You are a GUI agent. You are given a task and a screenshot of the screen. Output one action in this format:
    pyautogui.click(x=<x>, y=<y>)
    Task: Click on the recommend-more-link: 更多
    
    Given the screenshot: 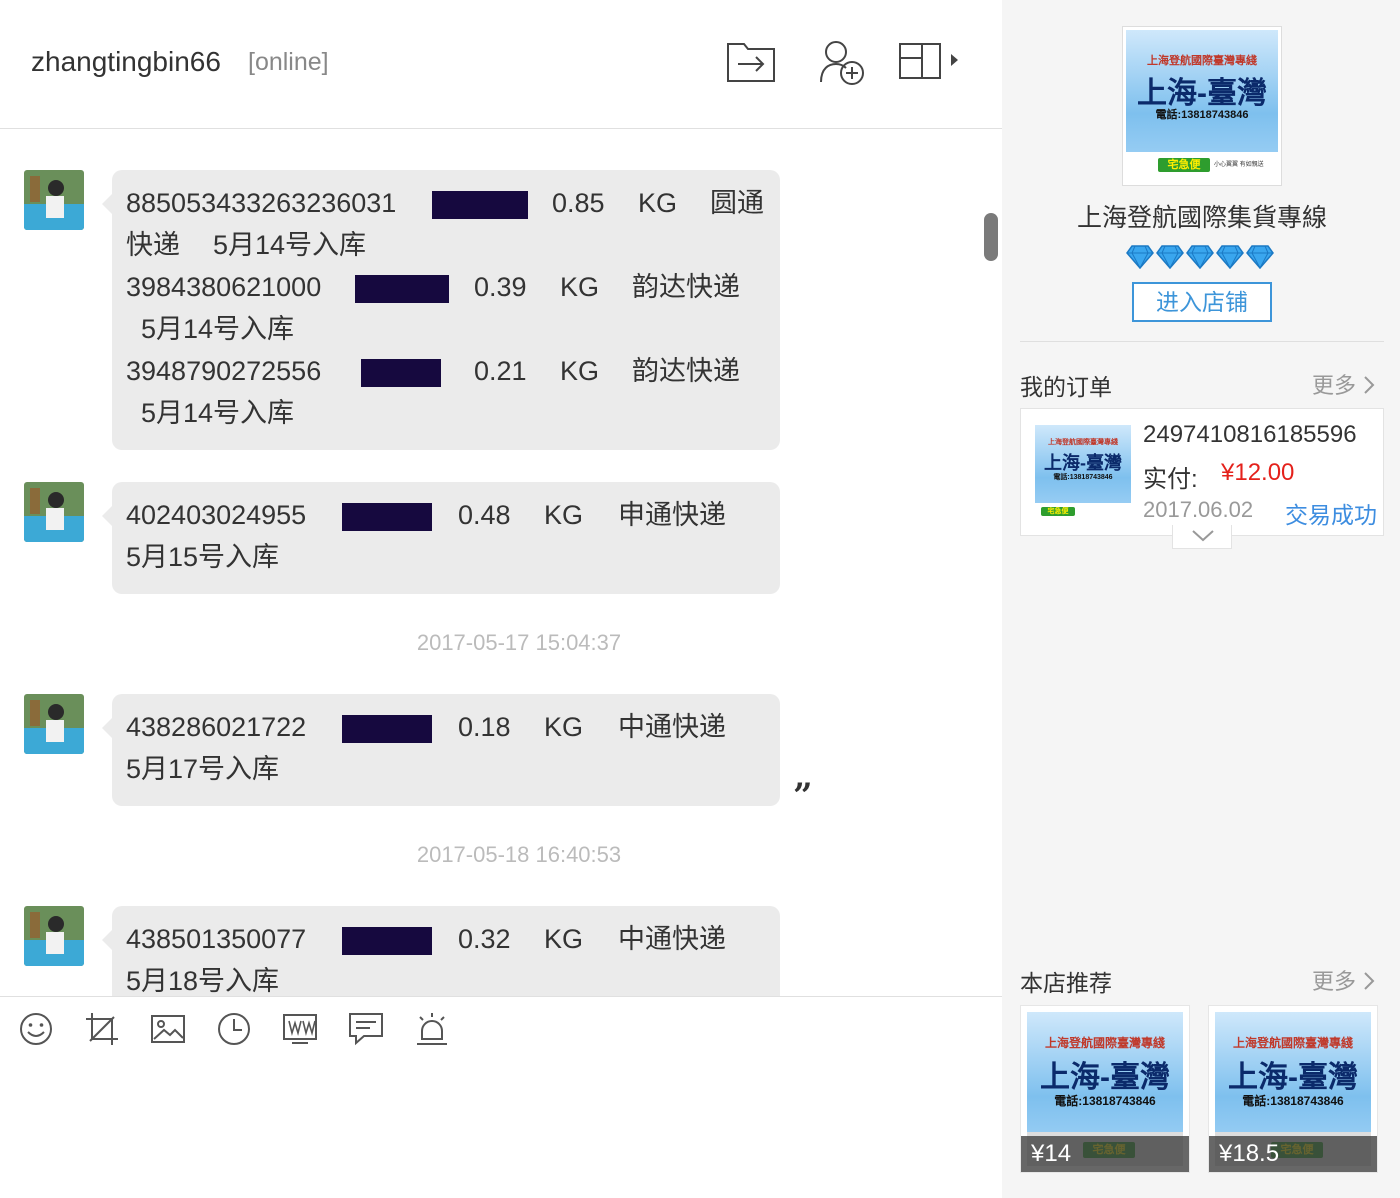 What is the action you would take?
    pyautogui.click(x=1344, y=980)
    